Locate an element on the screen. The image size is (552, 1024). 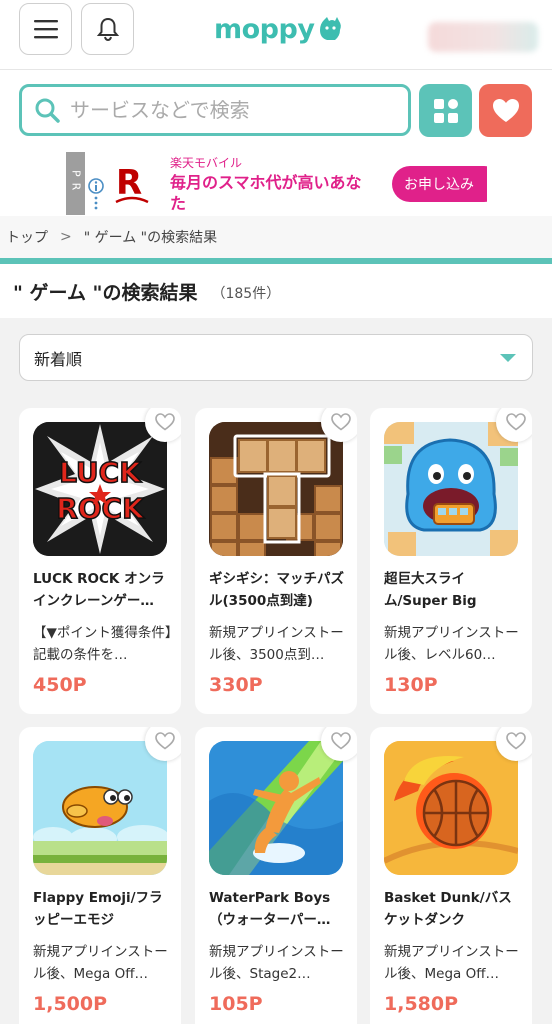
item-title: ギシギシ：マッチパズル(3500点到達) is located at coordinates (276, 590).